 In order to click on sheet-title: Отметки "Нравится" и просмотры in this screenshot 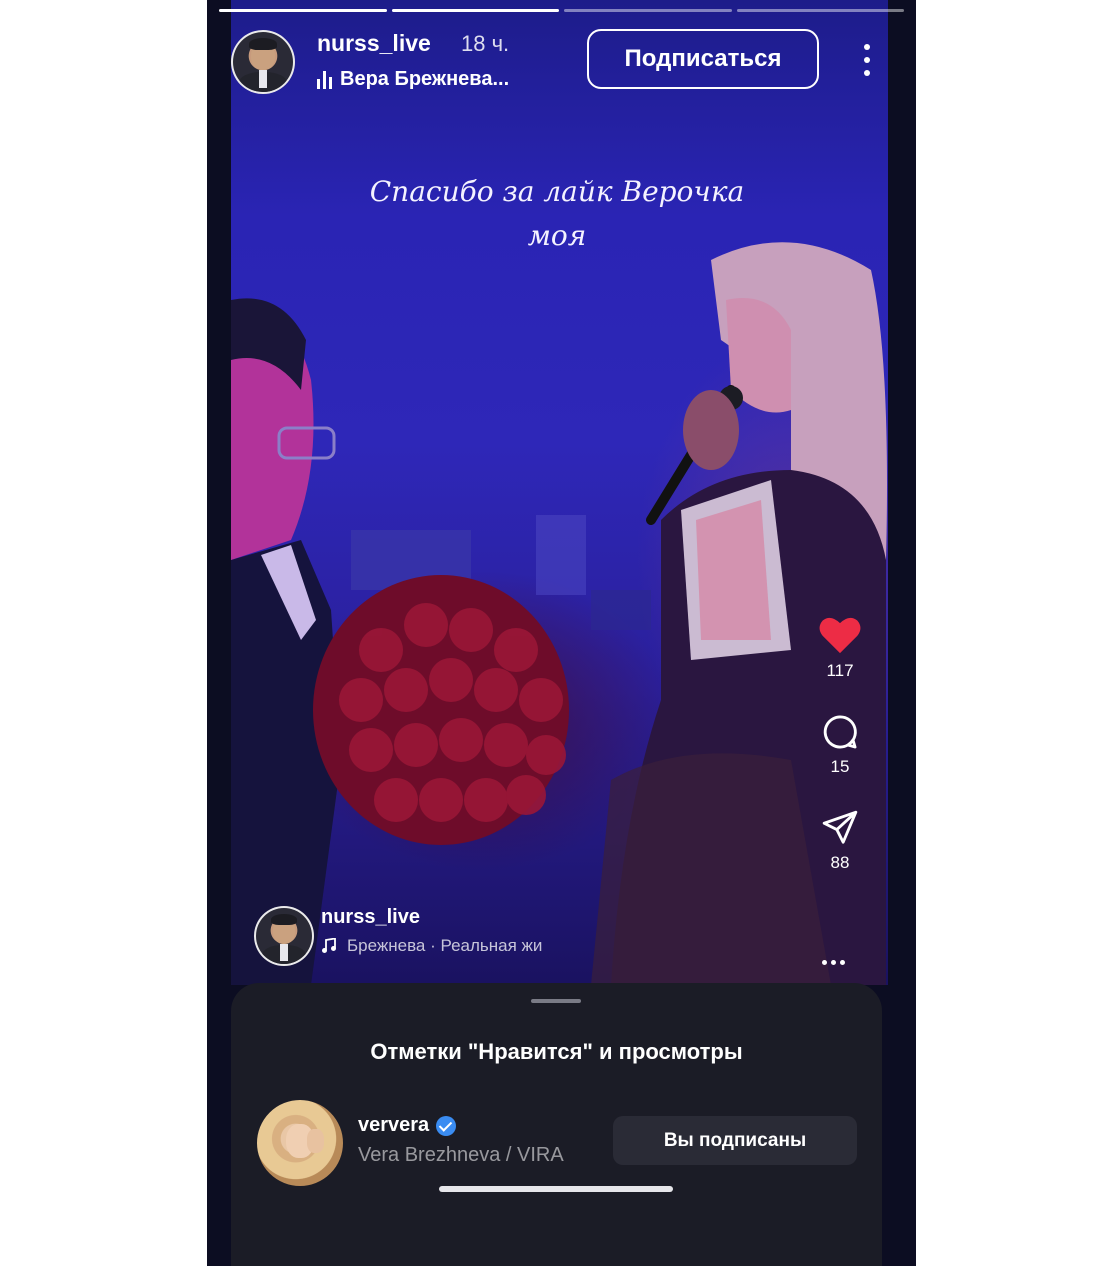, I will do `click(556, 1051)`.